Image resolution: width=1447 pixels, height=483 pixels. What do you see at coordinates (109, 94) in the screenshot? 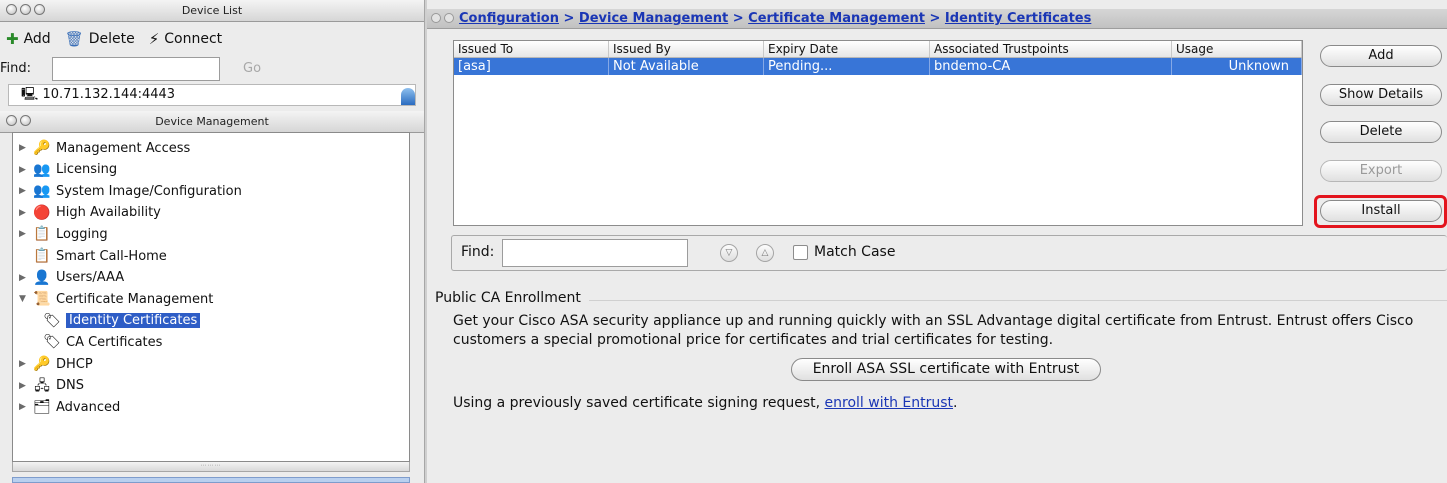
I see `device-address: 10.71.132.144:4443` at bounding box center [109, 94].